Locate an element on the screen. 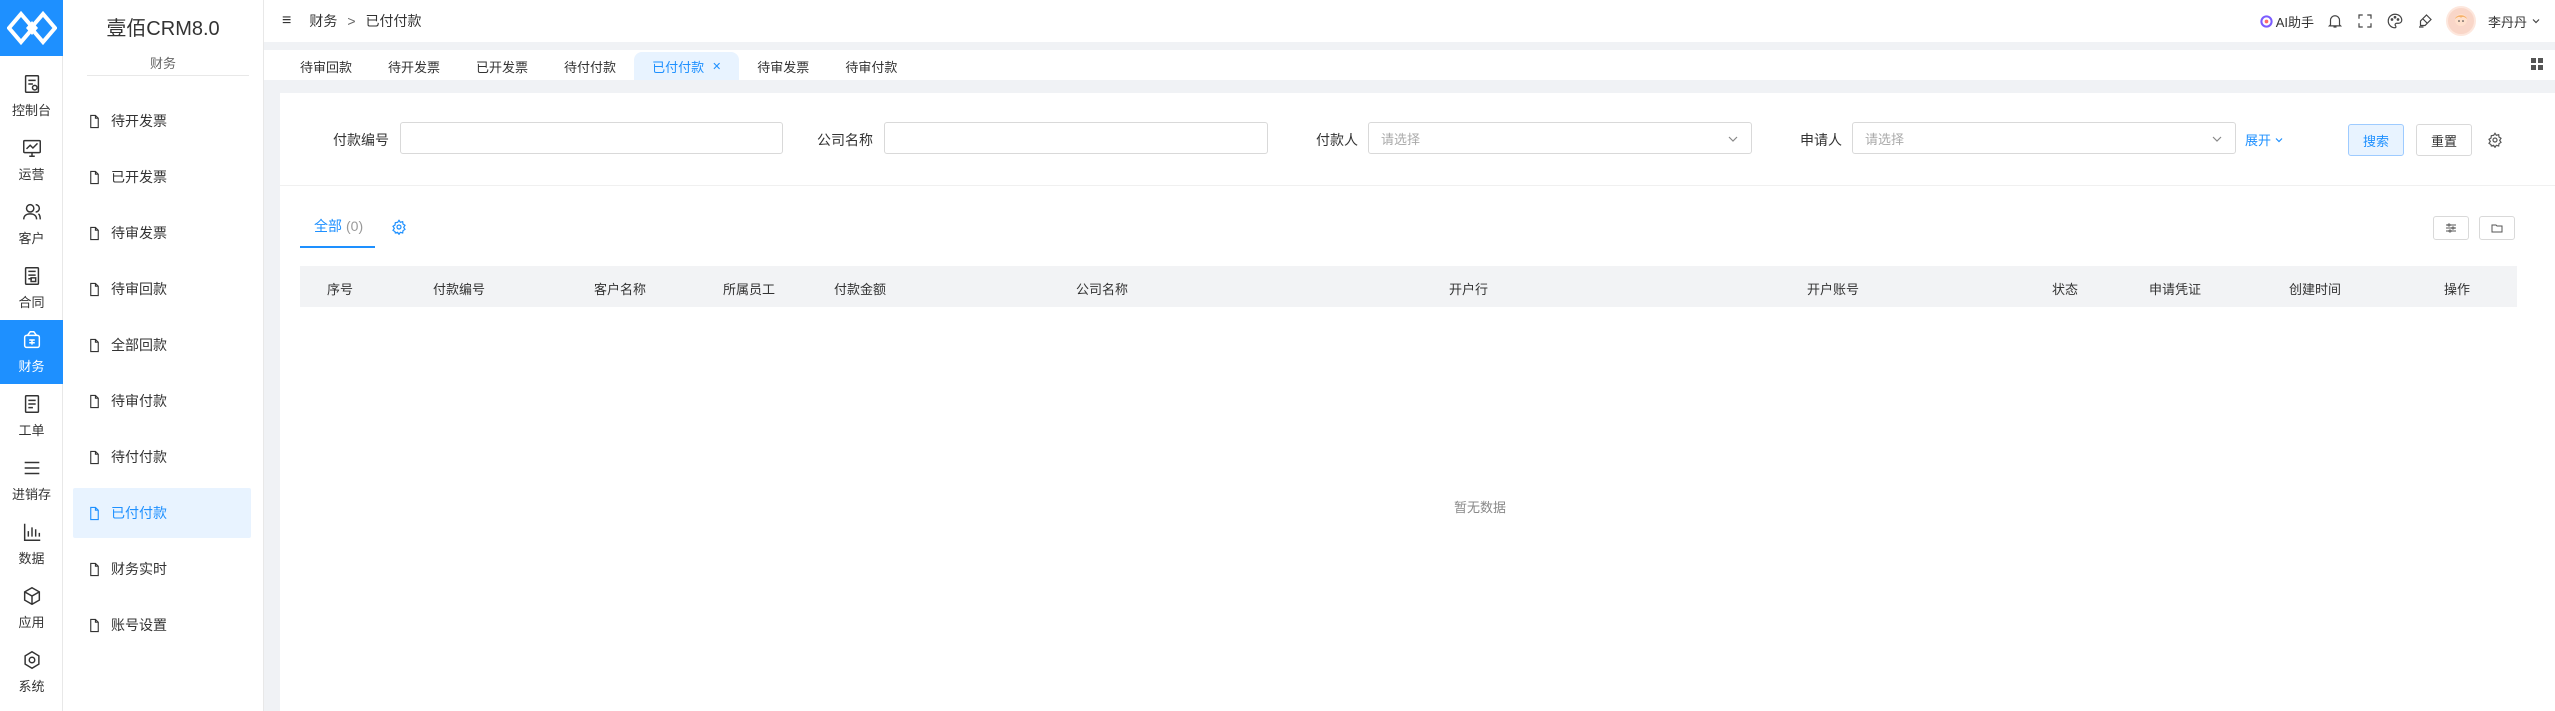 The height and width of the screenshot is (711, 2555). applicant-label: 申请人 is located at coordinates (1821, 140).